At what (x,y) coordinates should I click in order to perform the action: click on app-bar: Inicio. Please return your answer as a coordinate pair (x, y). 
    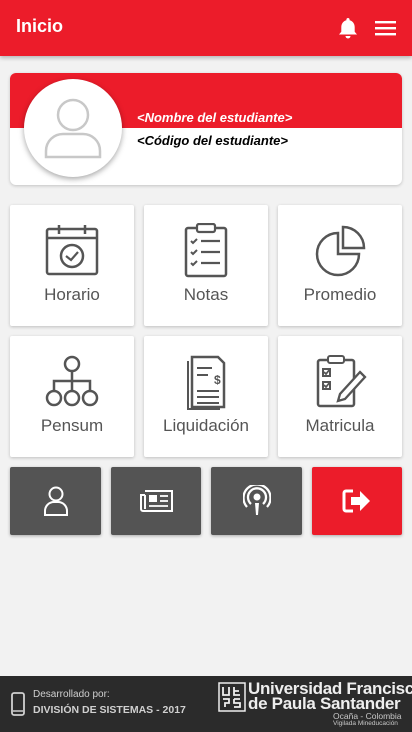
    Looking at the image, I should click on (206, 28).